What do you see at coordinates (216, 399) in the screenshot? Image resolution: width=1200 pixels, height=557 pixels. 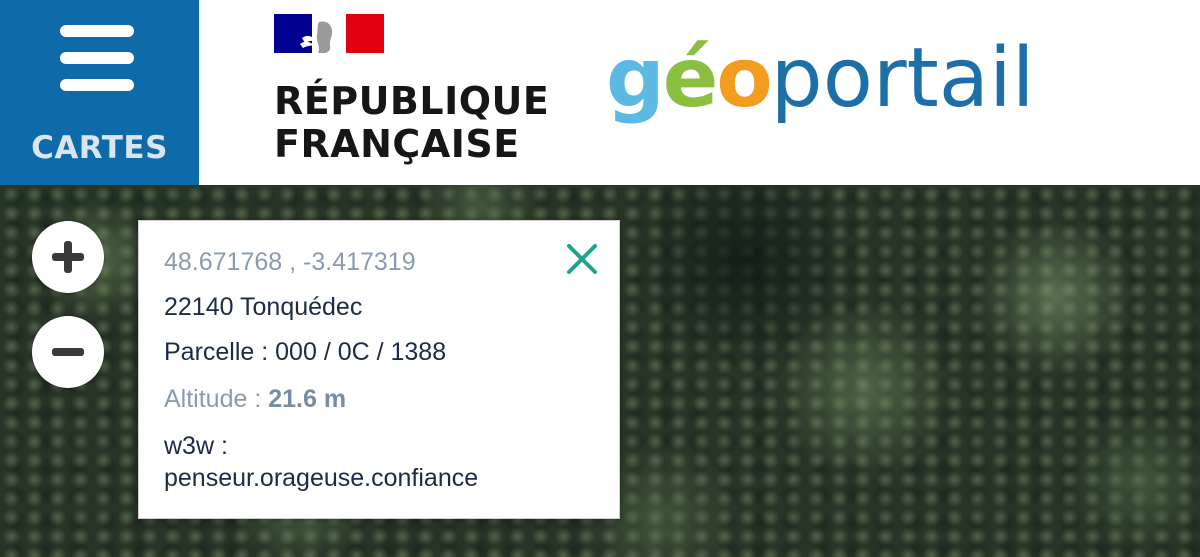 I see `altitude-label: Altitude :` at bounding box center [216, 399].